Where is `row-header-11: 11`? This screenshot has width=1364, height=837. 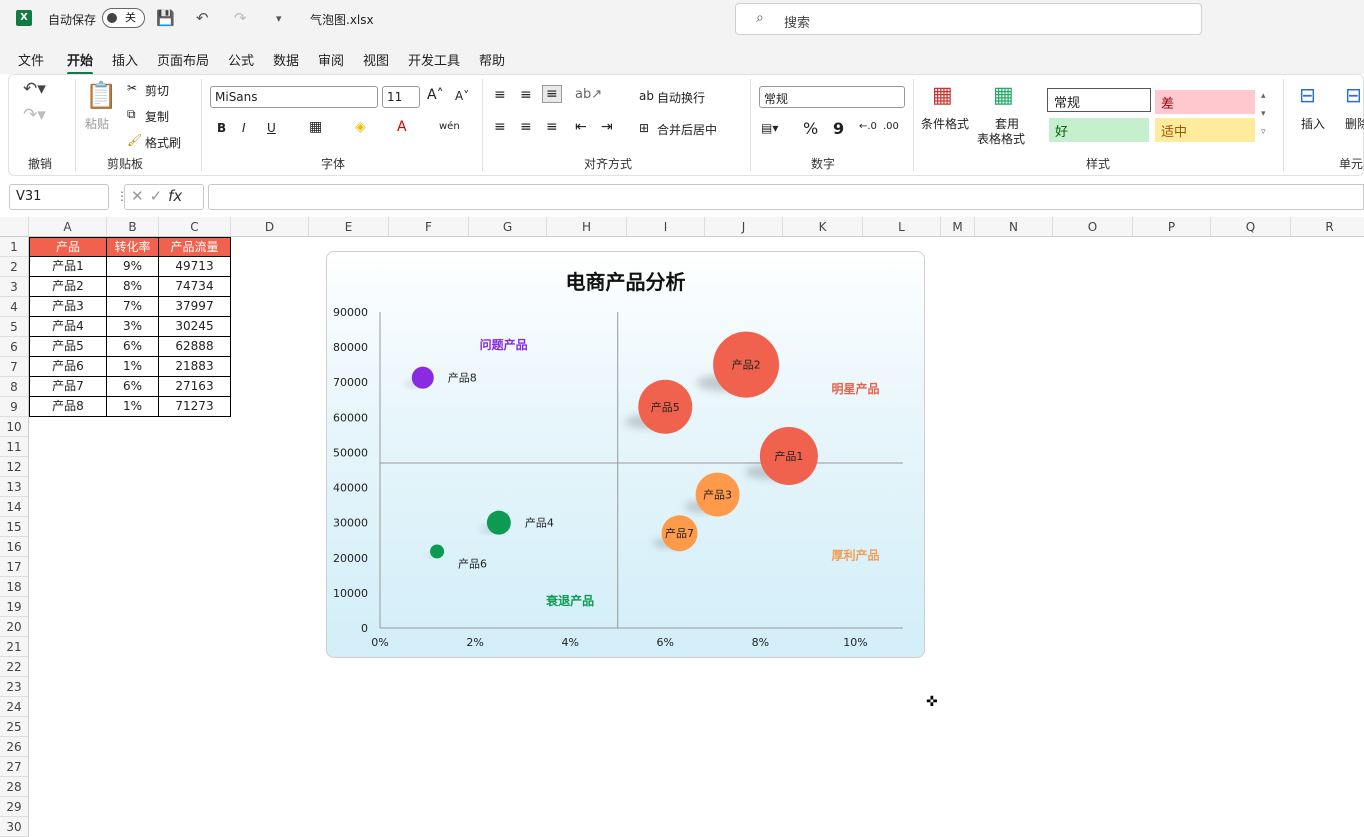
row-header-11: 11 is located at coordinates (14, 447).